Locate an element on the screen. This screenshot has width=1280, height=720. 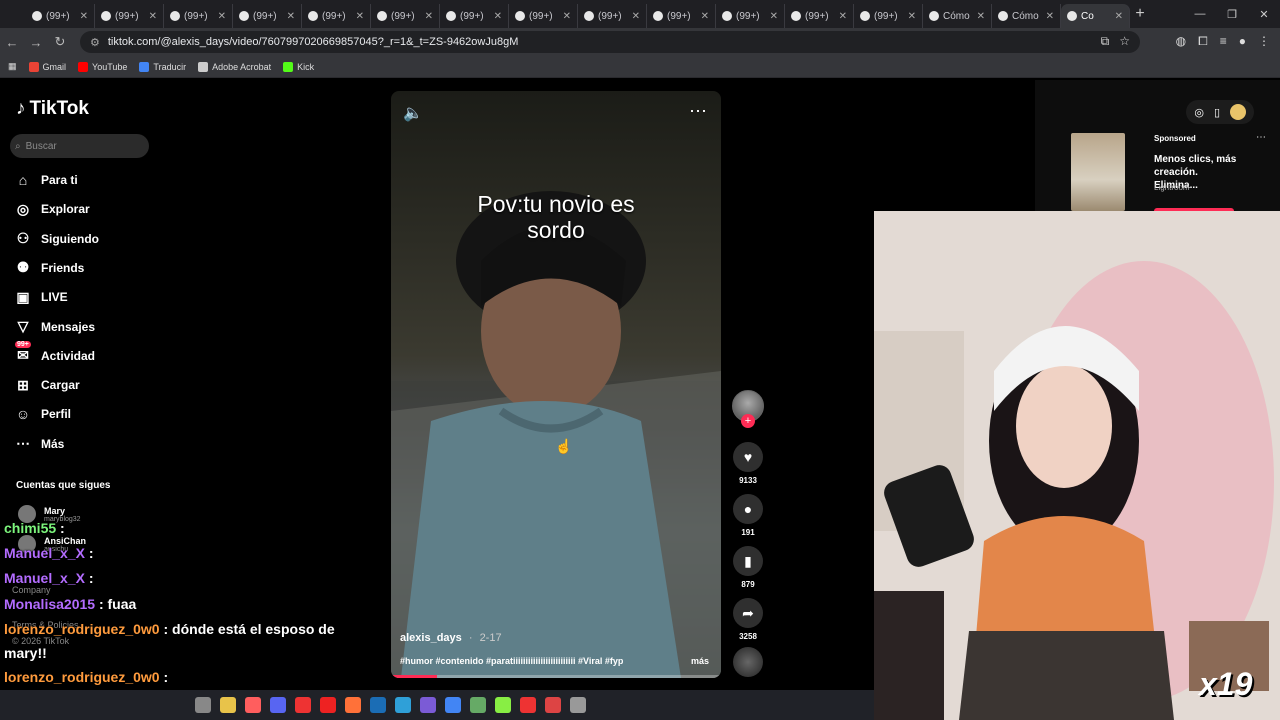
install-icon: ⧉ is located at coordinates (1105, 41).